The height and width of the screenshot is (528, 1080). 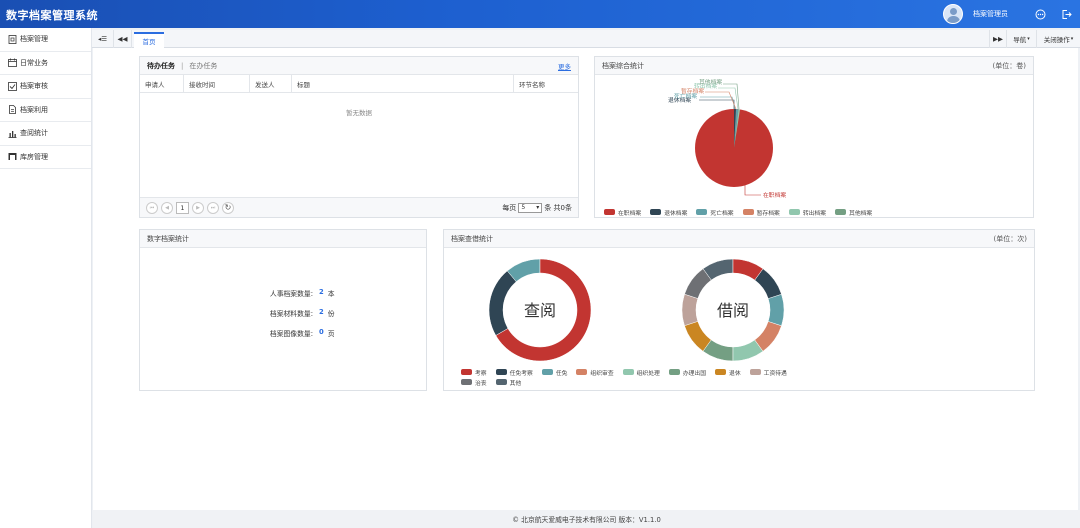 I want to click on legend-item: 组织审查, so click(x=595, y=372).